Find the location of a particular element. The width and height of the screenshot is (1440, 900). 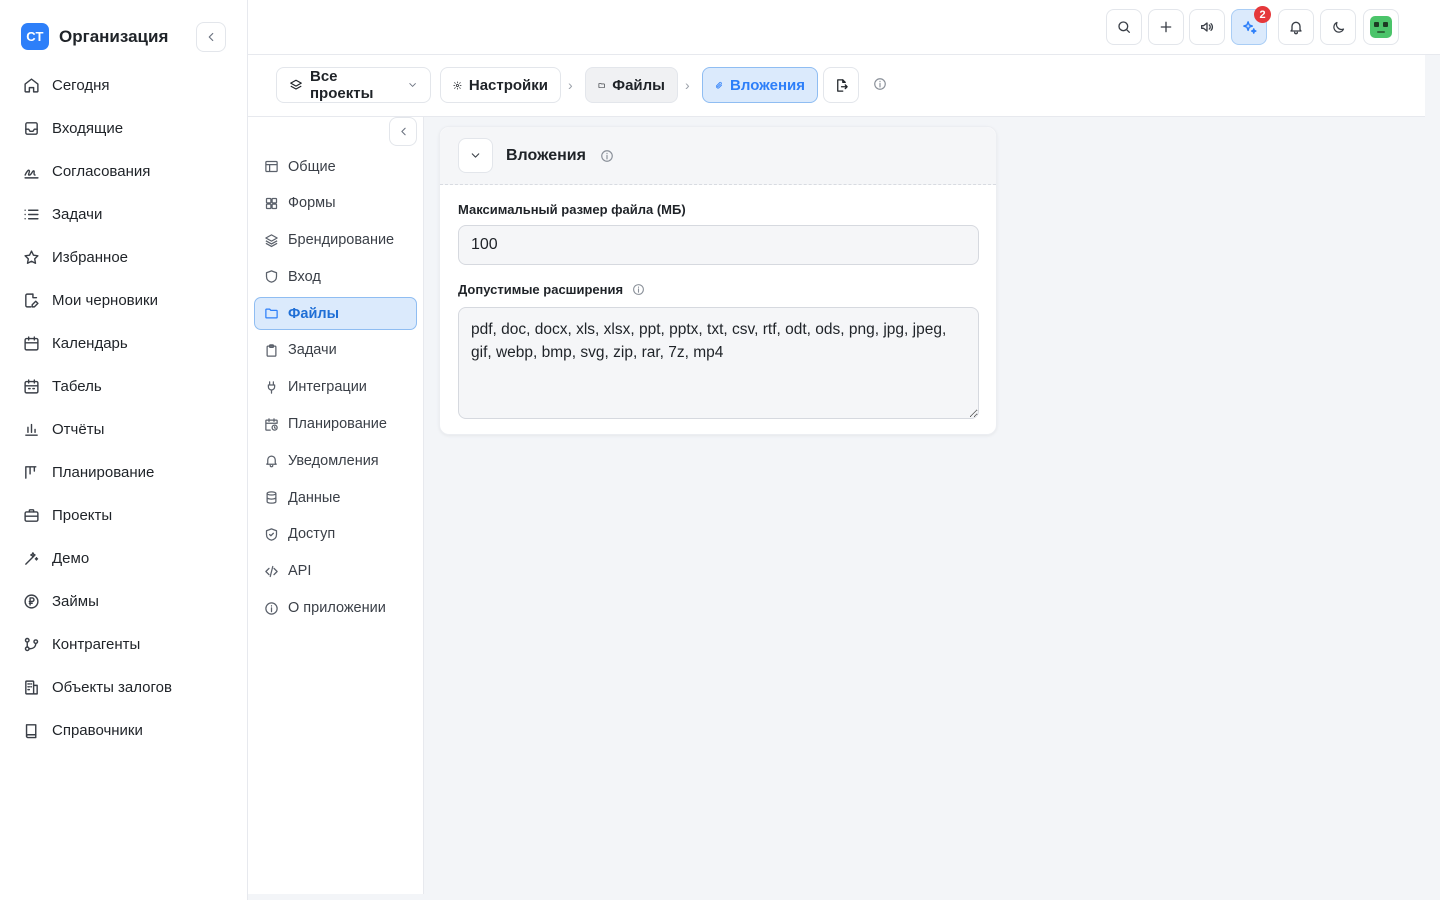

breadcrumb: Все проекты Настройки › Файлы › Вложения is located at coordinates (836, 86).